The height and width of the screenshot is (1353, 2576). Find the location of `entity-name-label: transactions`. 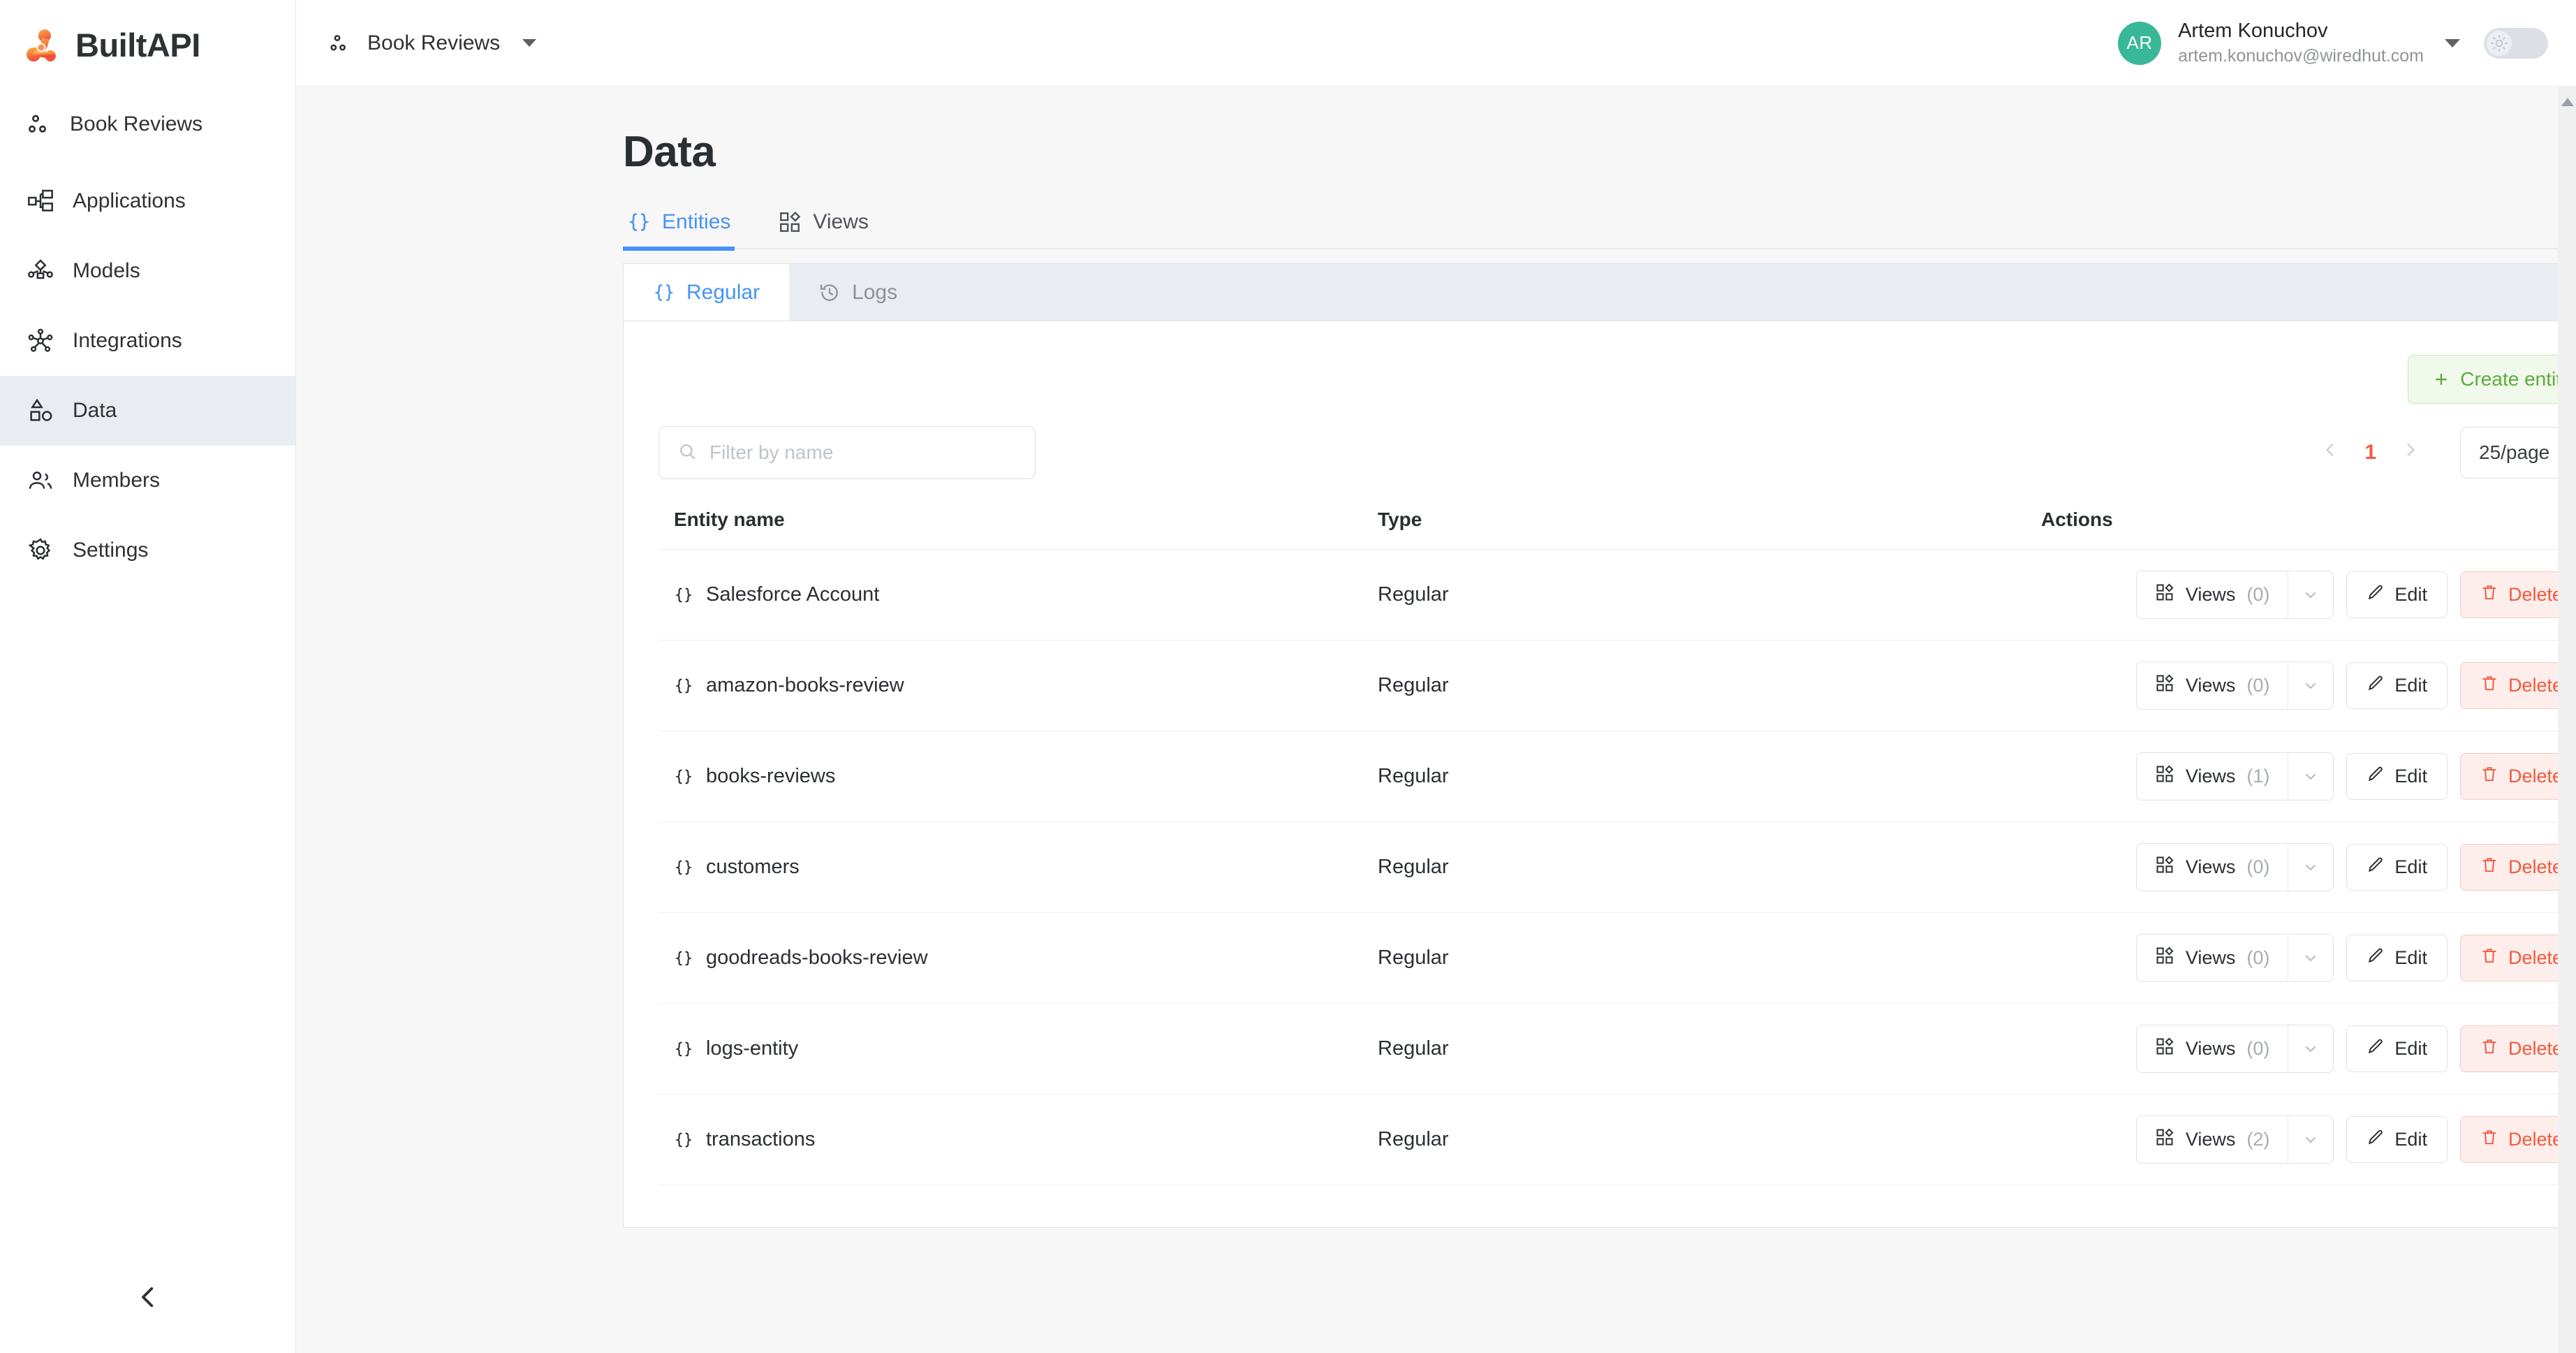

entity-name-label: transactions is located at coordinates (761, 1139).